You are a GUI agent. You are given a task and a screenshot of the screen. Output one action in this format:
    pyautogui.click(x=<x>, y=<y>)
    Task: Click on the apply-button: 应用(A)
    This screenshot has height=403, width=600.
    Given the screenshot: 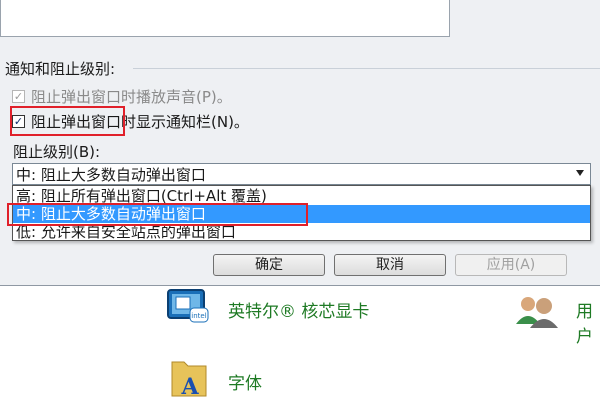 What is the action you would take?
    pyautogui.click(x=511, y=265)
    